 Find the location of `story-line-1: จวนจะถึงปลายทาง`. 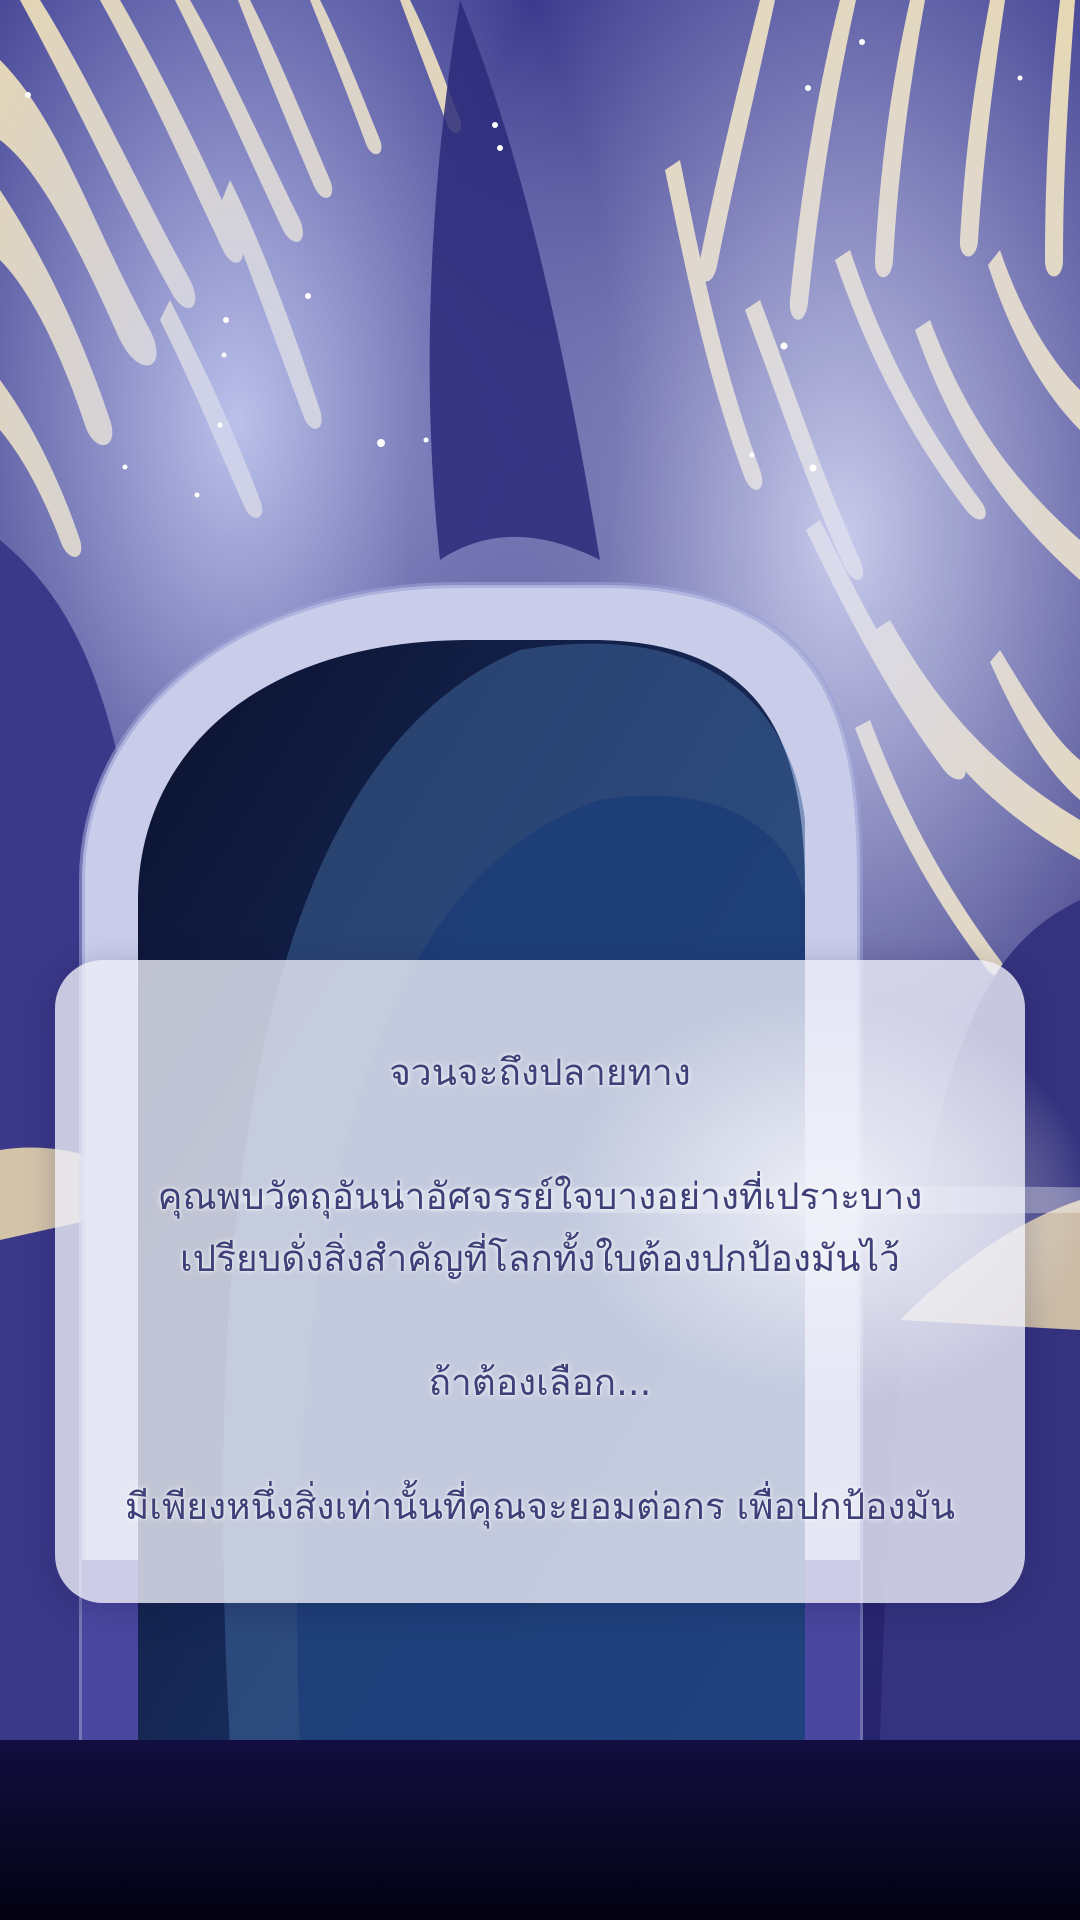

story-line-1: จวนจะถึงปลายทาง is located at coordinates (540, 1072).